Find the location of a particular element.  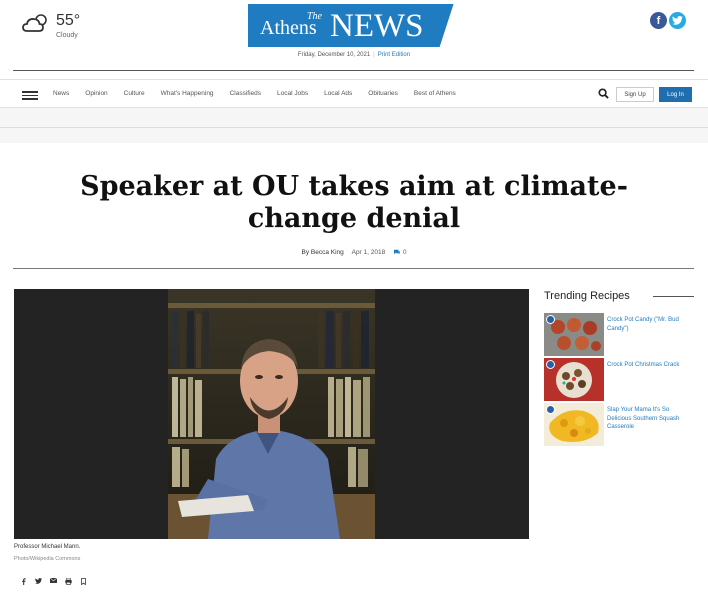

cloud-sun-icon is located at coordinates (34, 23).